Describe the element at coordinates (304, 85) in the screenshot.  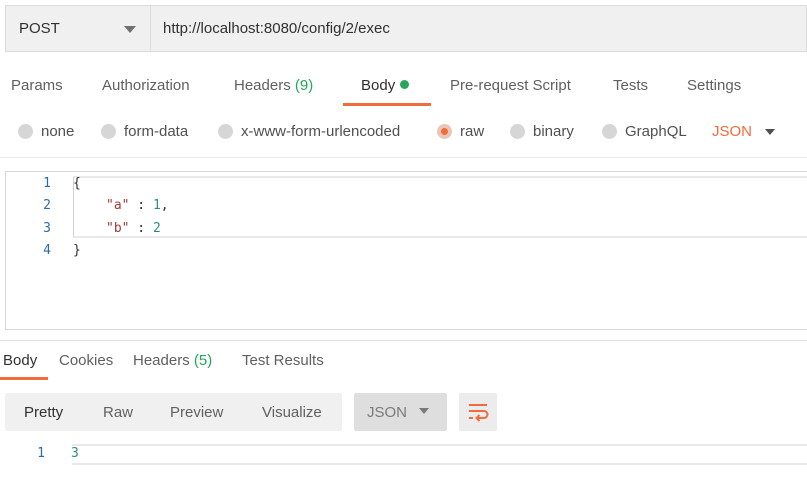
I see `tab-headers-count: (9)` at that location.